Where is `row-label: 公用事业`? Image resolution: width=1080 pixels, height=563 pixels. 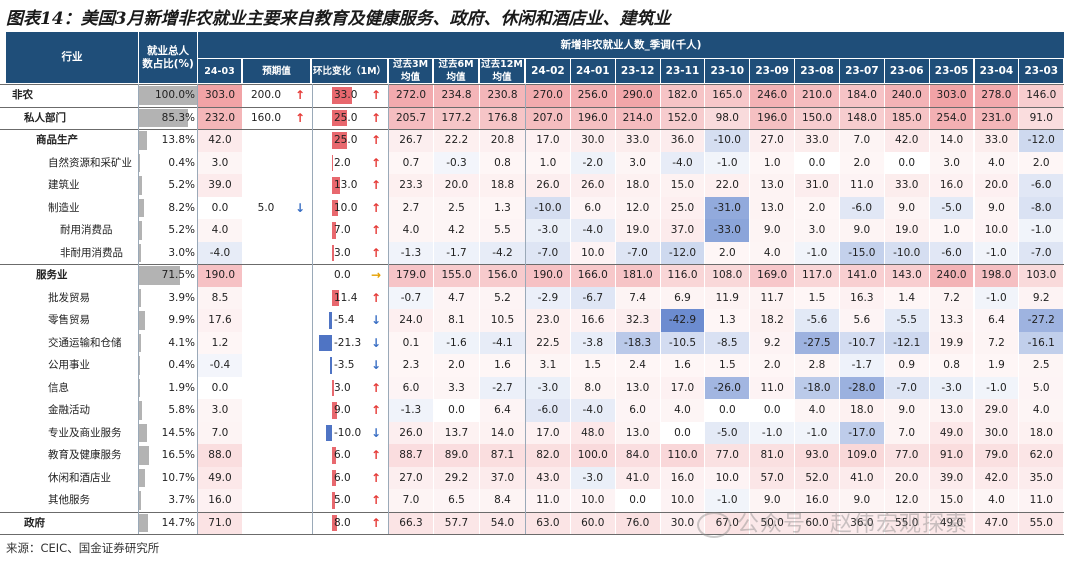
row-label: 公用事业 is located at coordinates (69, 365).